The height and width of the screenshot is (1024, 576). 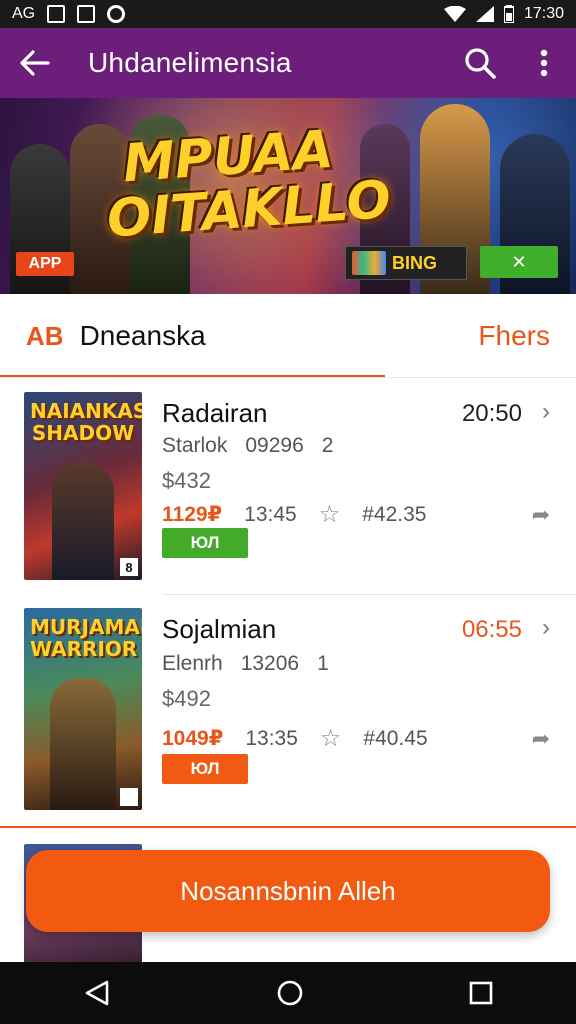 I want to click on stat-highlight: 1129₽, so click(x=192, y=514).